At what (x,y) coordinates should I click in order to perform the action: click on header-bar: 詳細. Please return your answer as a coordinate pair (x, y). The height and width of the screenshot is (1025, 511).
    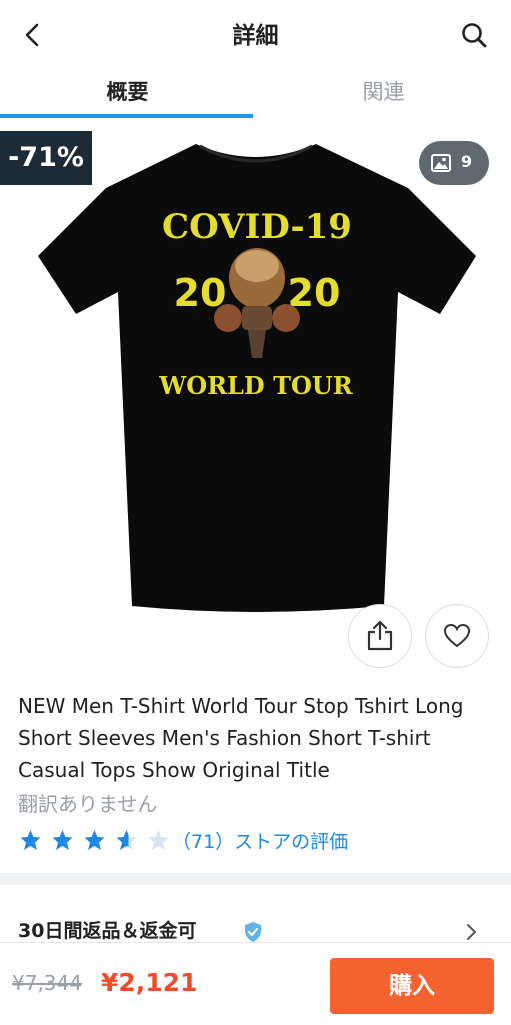
    Looking at the image, I should click on (255, 33).